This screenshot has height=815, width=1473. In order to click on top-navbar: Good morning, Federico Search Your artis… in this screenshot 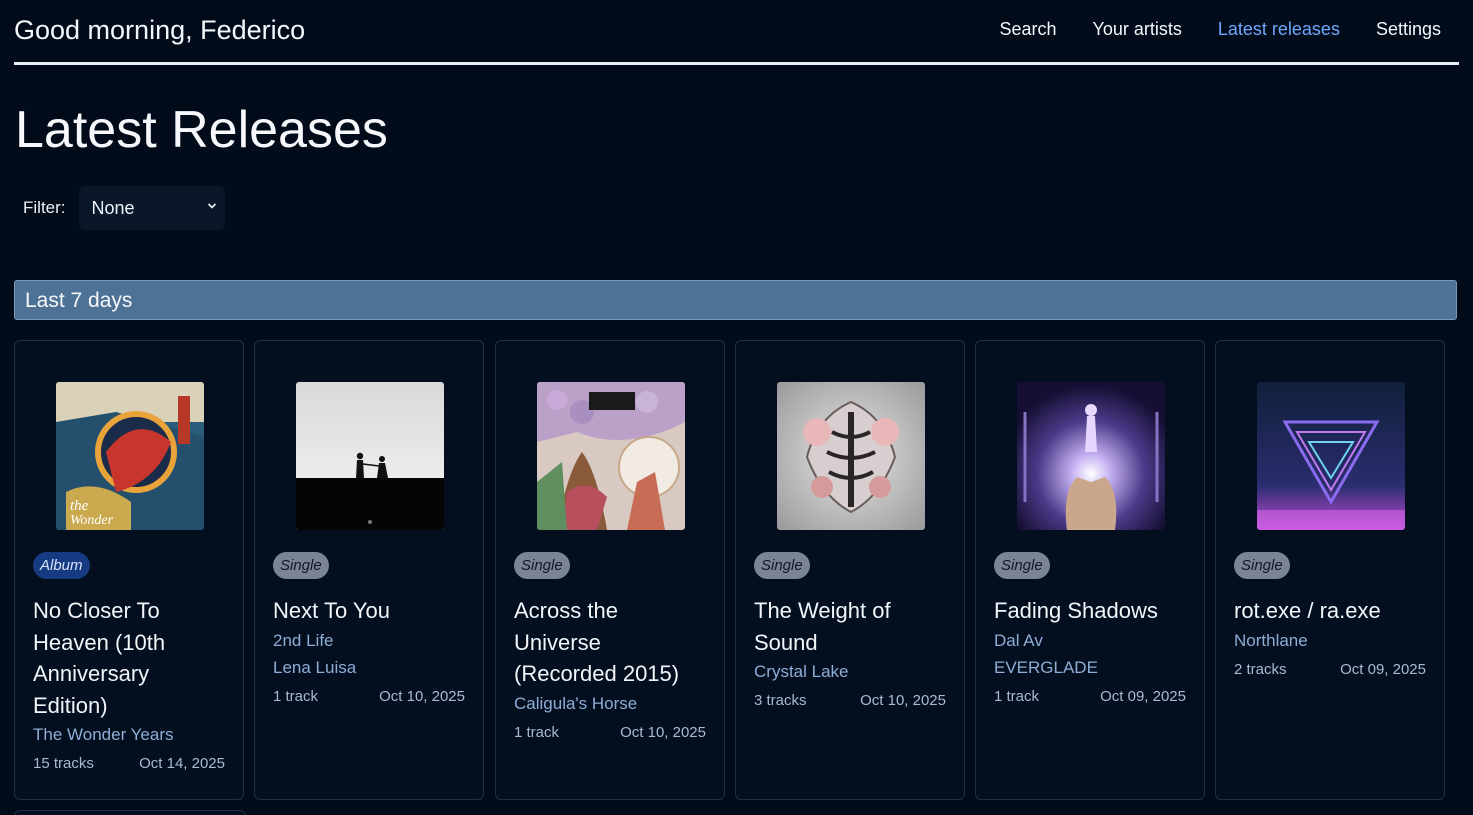, I will do `click(736, 32)`.